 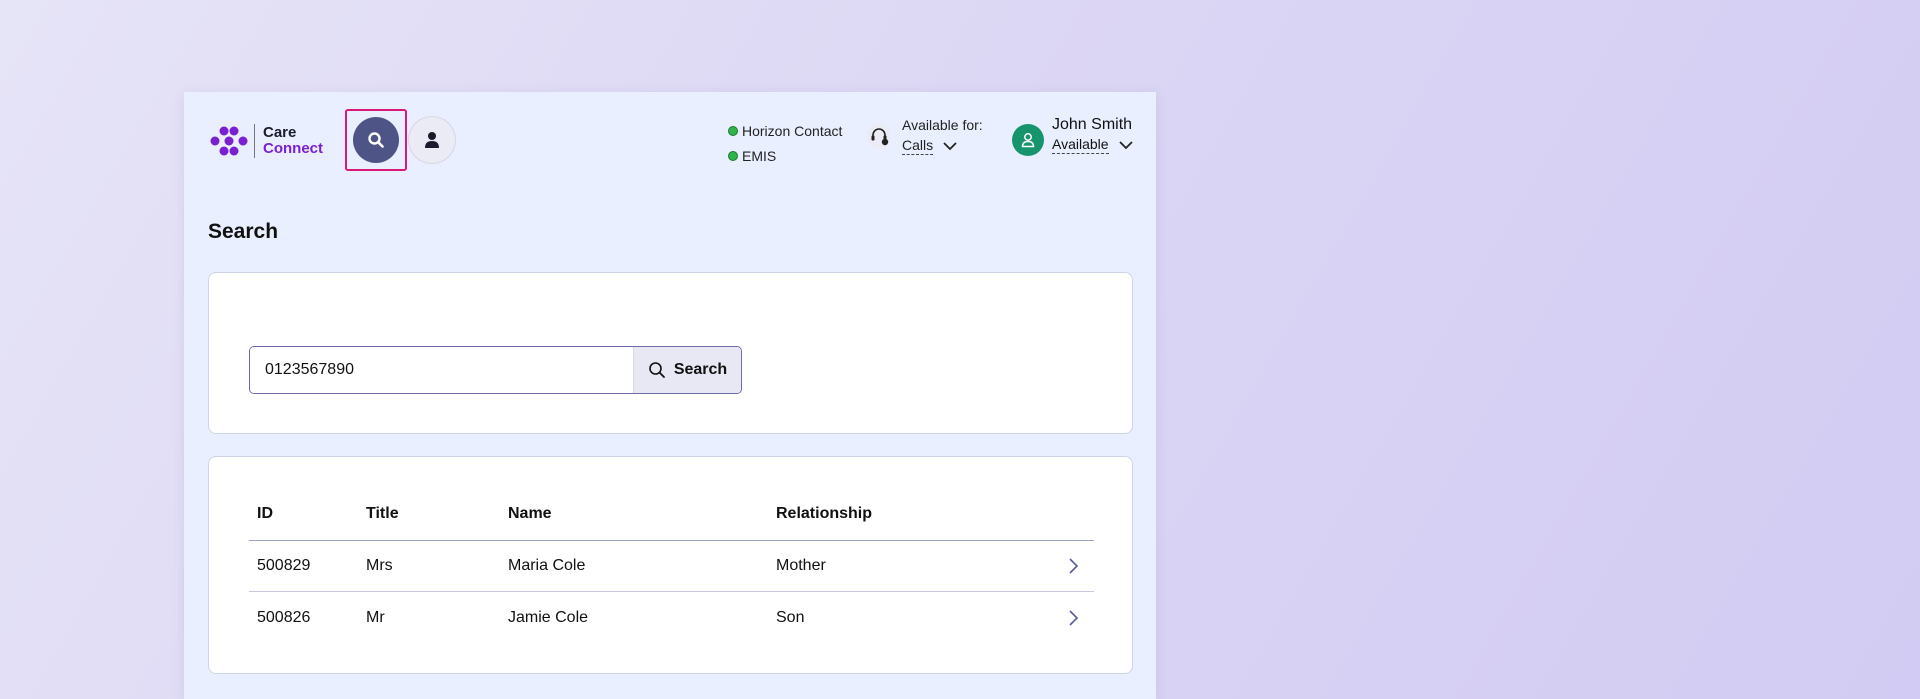 What do you see at coordinates (918, 146) in the screenshot?
I see `availability-value: Calls` at bounding box center [918, 146].